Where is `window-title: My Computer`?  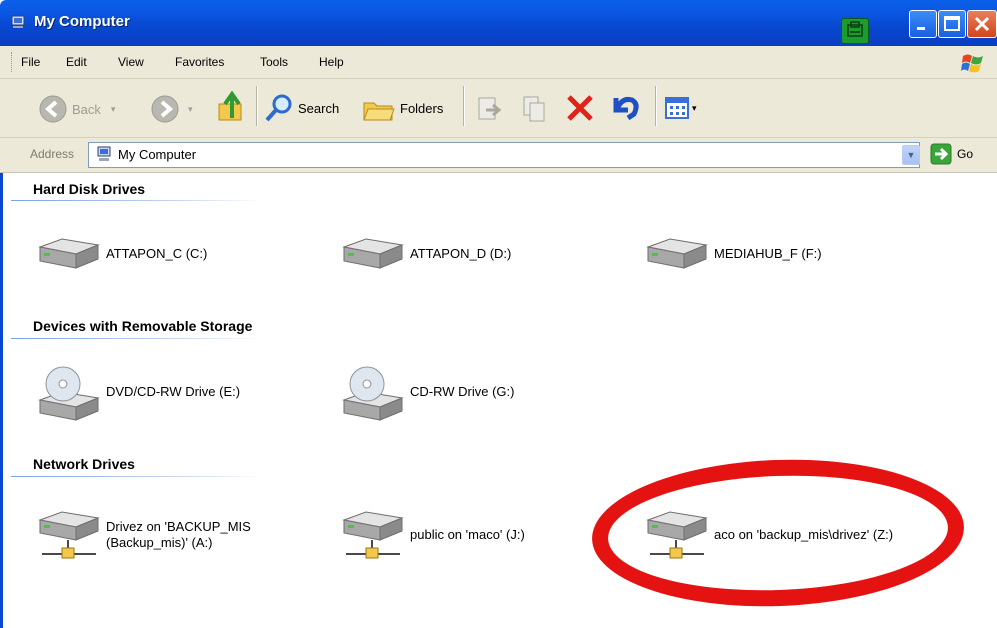
window-title: My Computer is located at coordinates (82, 21).